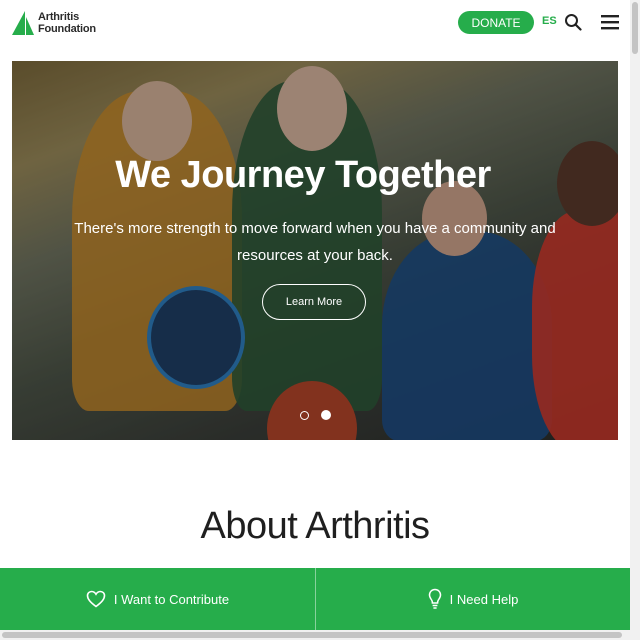 Image resolution: width=640 pixels, height=640 pixels. Describe the element at coordinates (312, 635) in the screenshot. I see `horizontal-scroll-thumb` at that location.